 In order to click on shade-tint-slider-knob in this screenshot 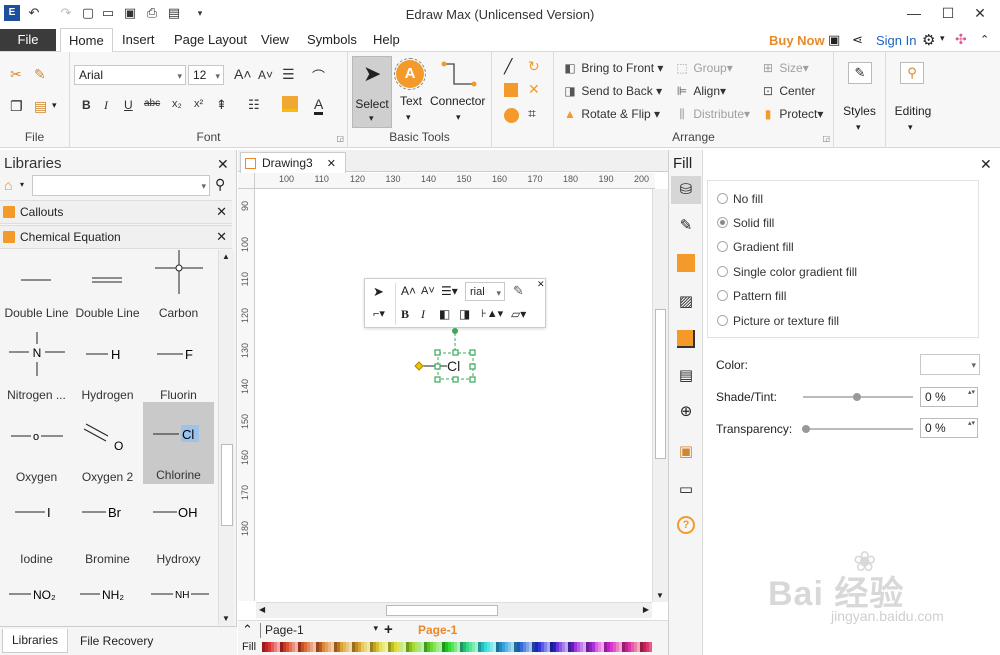, I will do `click(857, 397)`.